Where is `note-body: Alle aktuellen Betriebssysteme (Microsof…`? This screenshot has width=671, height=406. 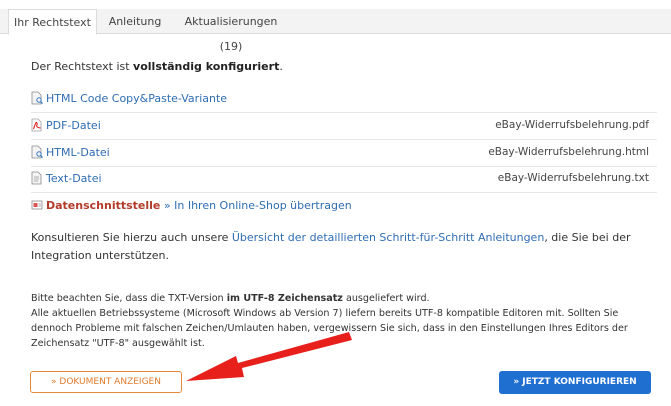
note-body: Alle aktuellen Betriebssysteme (Microsof… is located at coordinates (329, 328).